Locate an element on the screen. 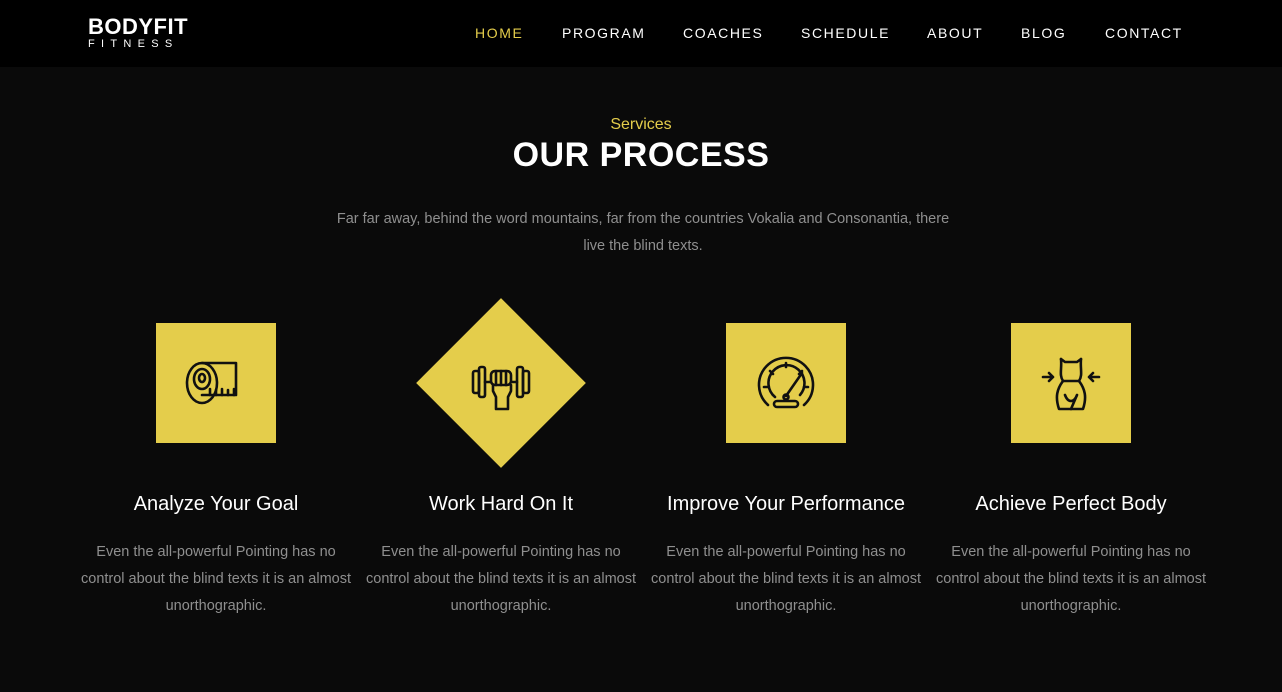 The width and height of the screenshot is (1282, 692). nav-item-schedule: SCHEDULE is located at coordinates (845, 33).